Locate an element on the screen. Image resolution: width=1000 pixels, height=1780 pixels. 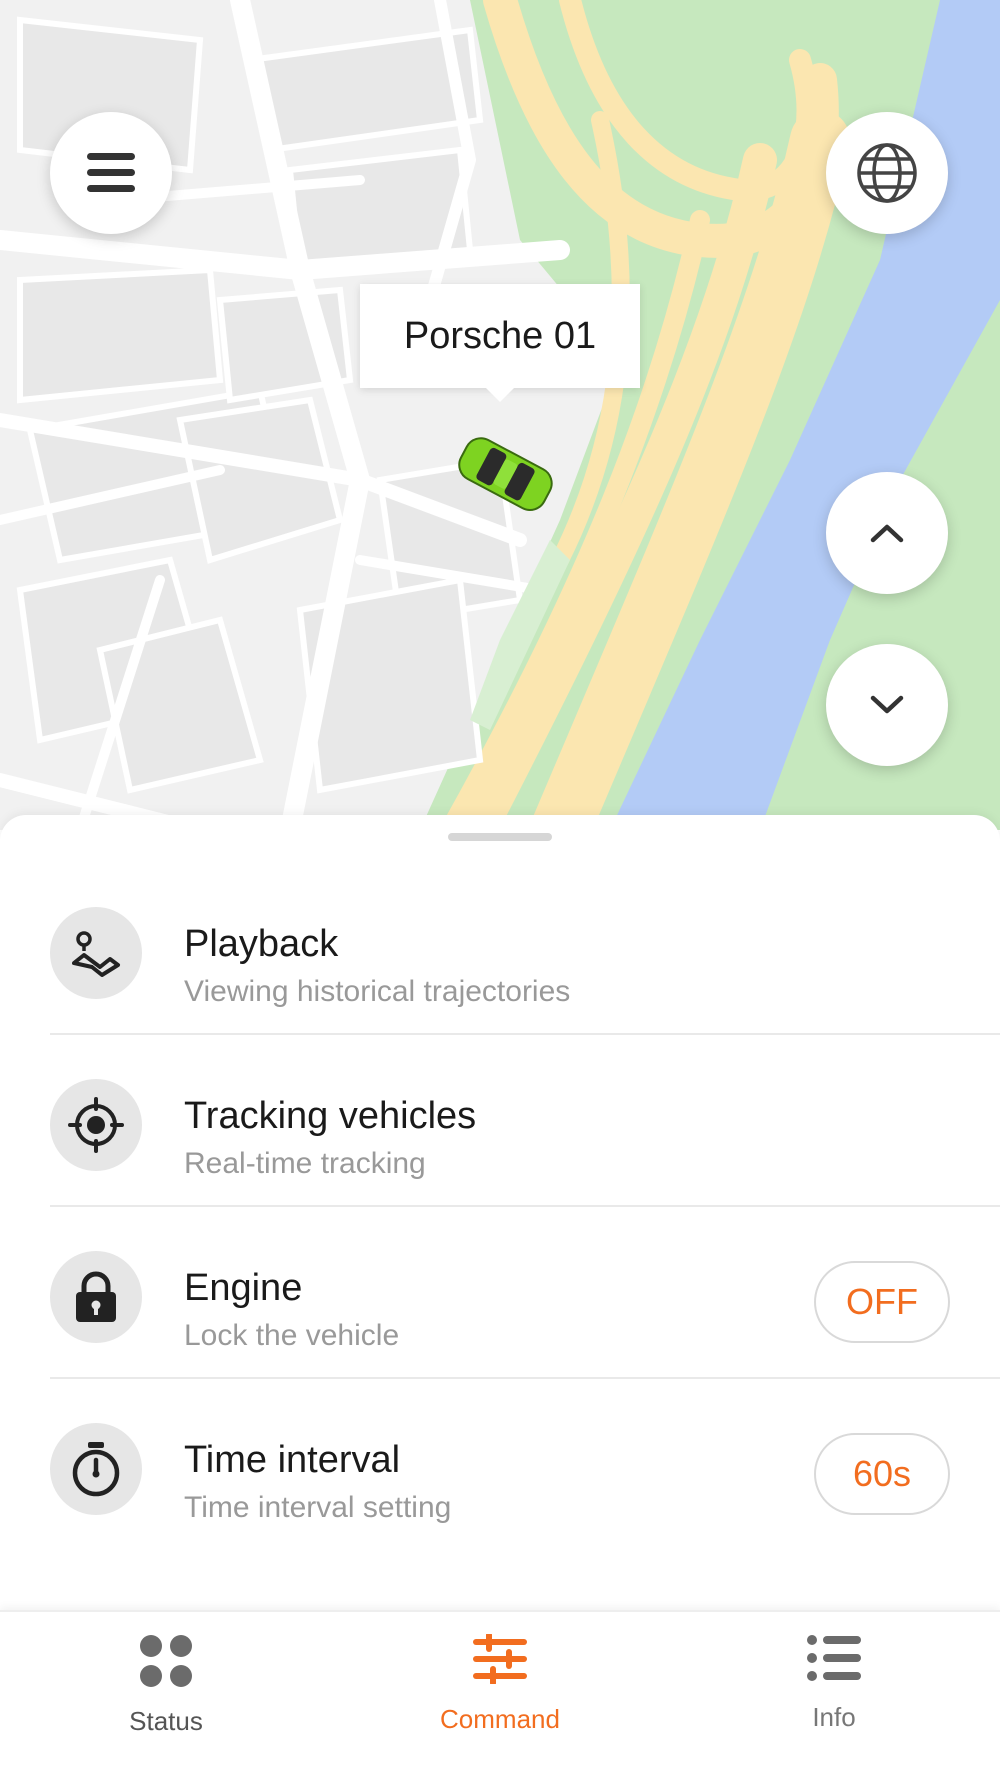
route-icon is located at coordinates (96, 954).